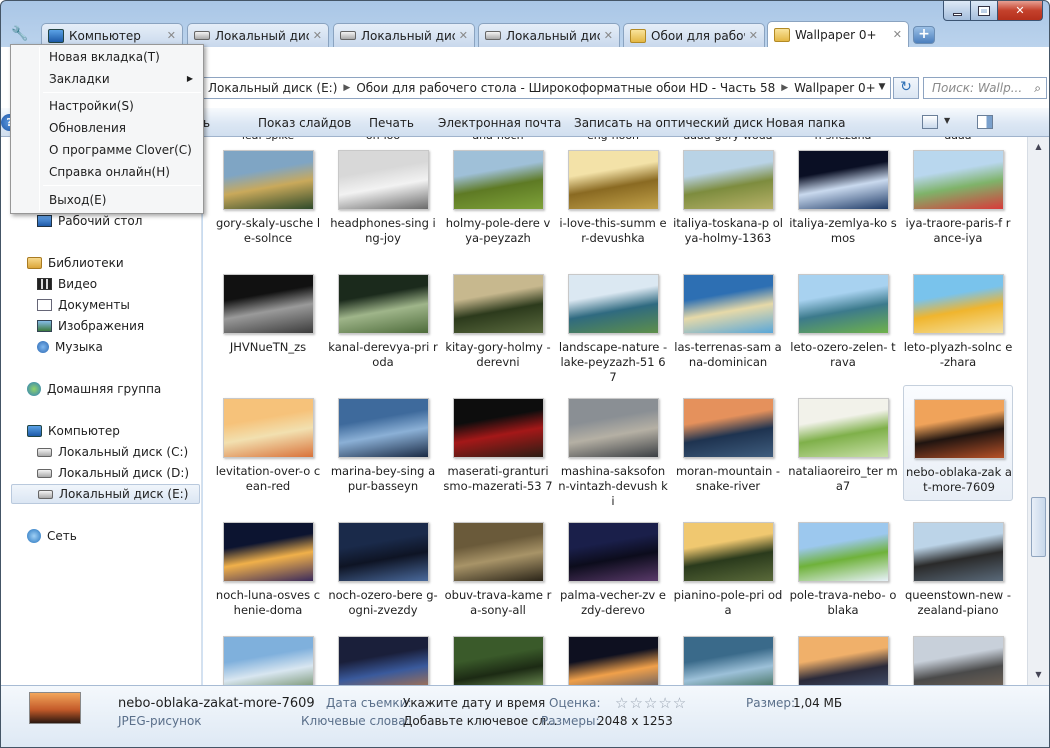  Describe the element at coordinates (258, 35) in the screenshot. I see `tab-local-disk-1: Локальный диск ✕` at that location.